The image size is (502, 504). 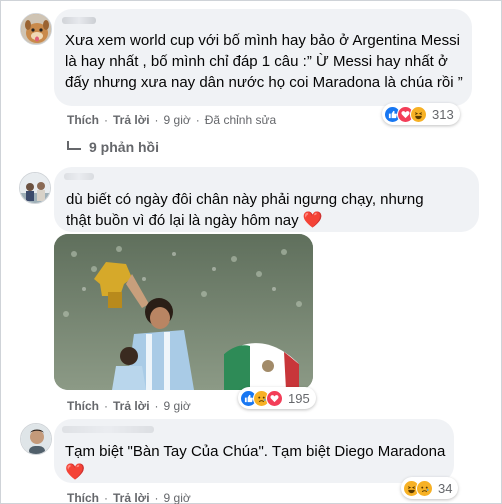 I want to click on reaction-summary: 34, so click(x=430, y=488).